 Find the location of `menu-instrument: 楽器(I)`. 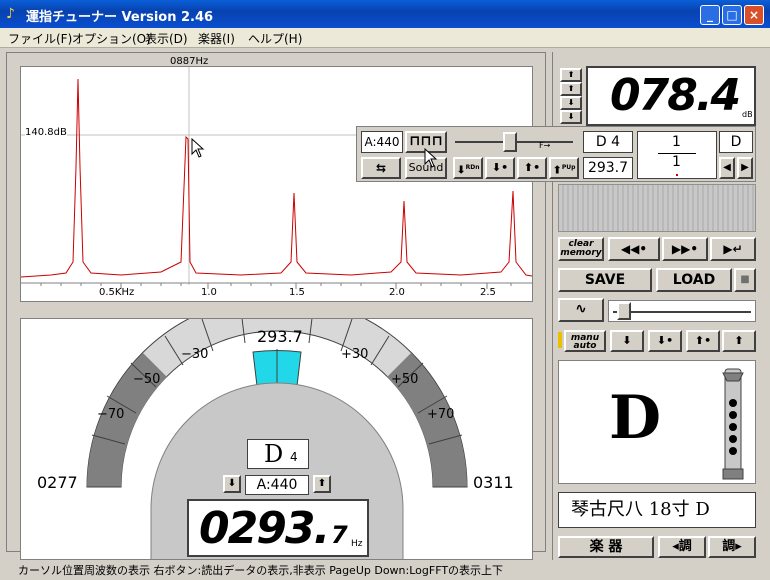

menu-instrument: 楽器(I) is located at coordinates (216, 38).